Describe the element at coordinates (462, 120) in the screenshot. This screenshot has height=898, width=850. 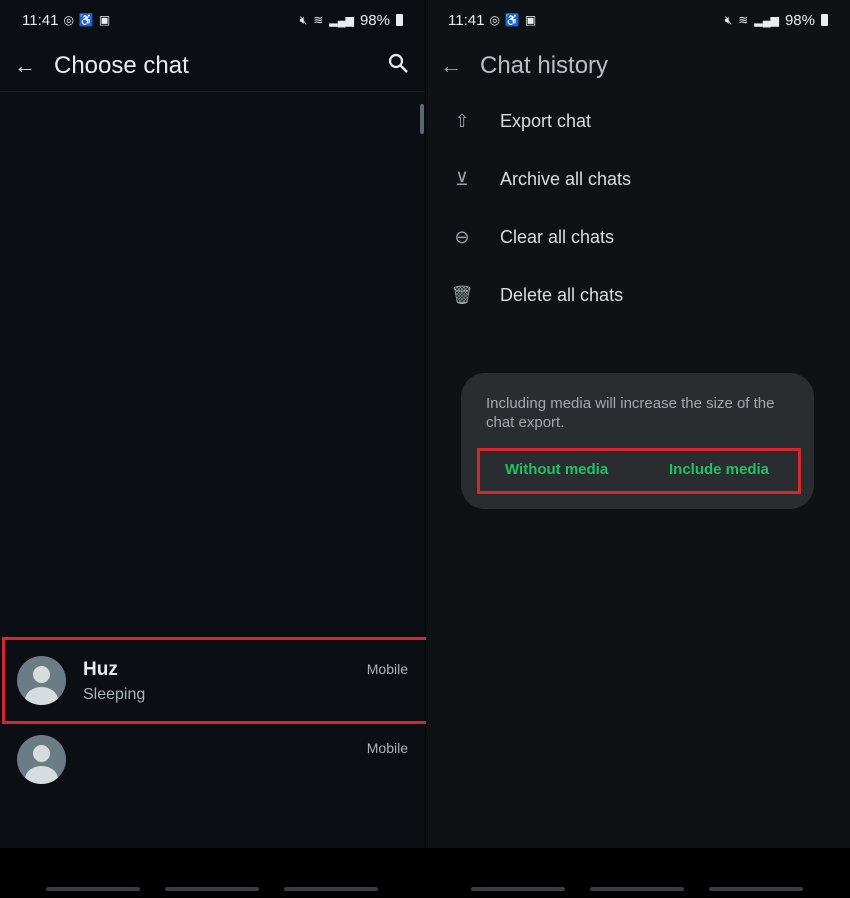
I see `upload-icon: ⇧` at that location.